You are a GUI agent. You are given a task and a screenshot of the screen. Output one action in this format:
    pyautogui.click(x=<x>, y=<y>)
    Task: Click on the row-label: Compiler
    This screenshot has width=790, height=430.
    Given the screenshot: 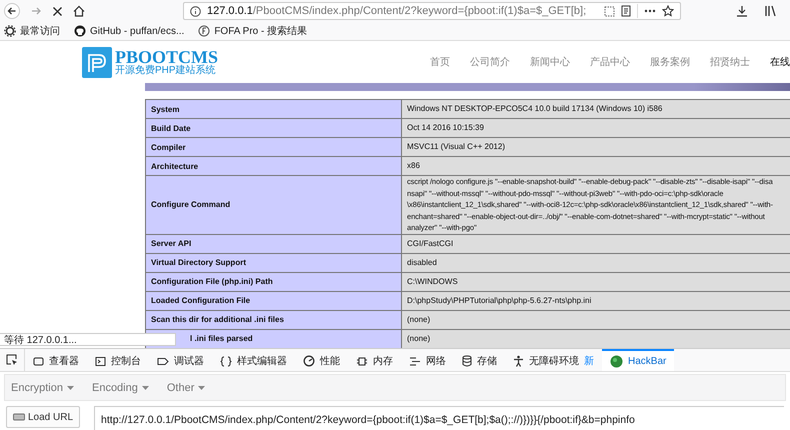 What is the action you would take?
    pyautogui.click(x=274, y=147)
    